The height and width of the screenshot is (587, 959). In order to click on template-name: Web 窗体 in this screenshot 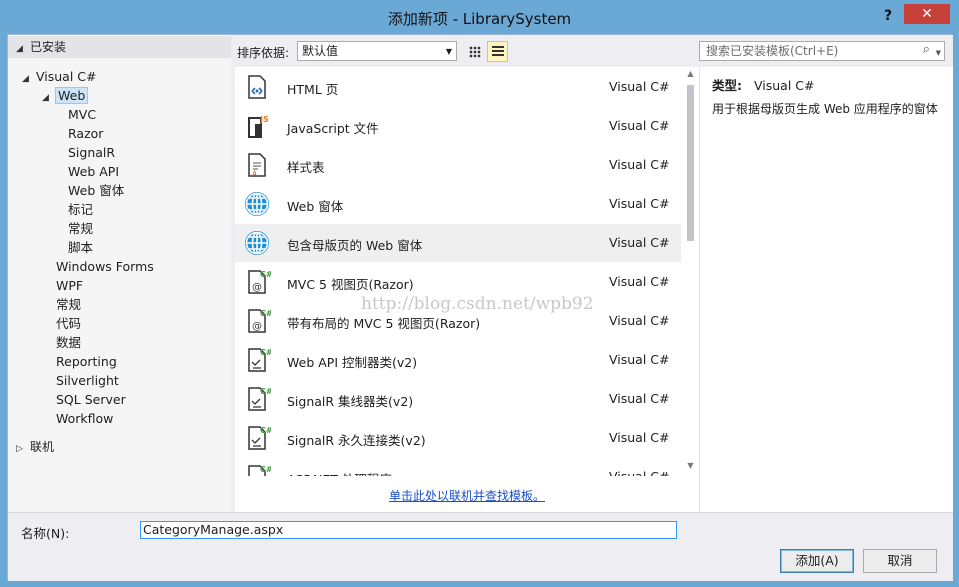, I will do `click(315, 206)`.